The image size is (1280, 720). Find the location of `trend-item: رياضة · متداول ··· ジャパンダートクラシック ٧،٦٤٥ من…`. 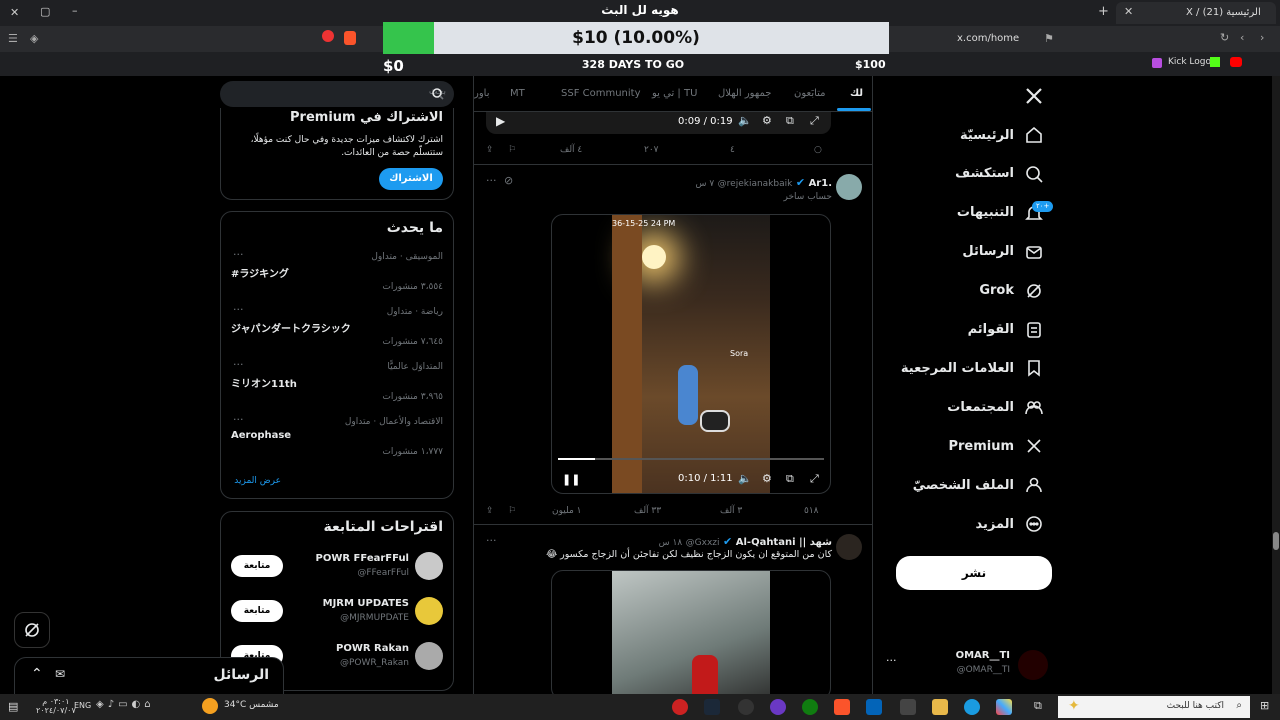

trend-item: رياضة · متداول ··· ジャパンダートクラシック ٧،٦٤٥ من… is located at coordinates (337, 330).